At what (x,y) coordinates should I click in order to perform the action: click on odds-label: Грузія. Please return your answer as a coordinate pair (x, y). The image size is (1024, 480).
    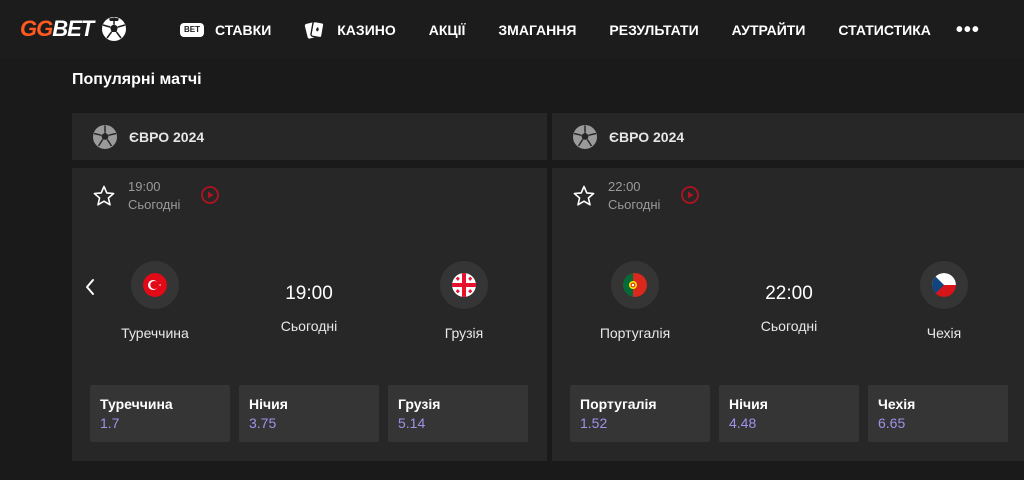
    Looking at the image, I should click on (419, 404).